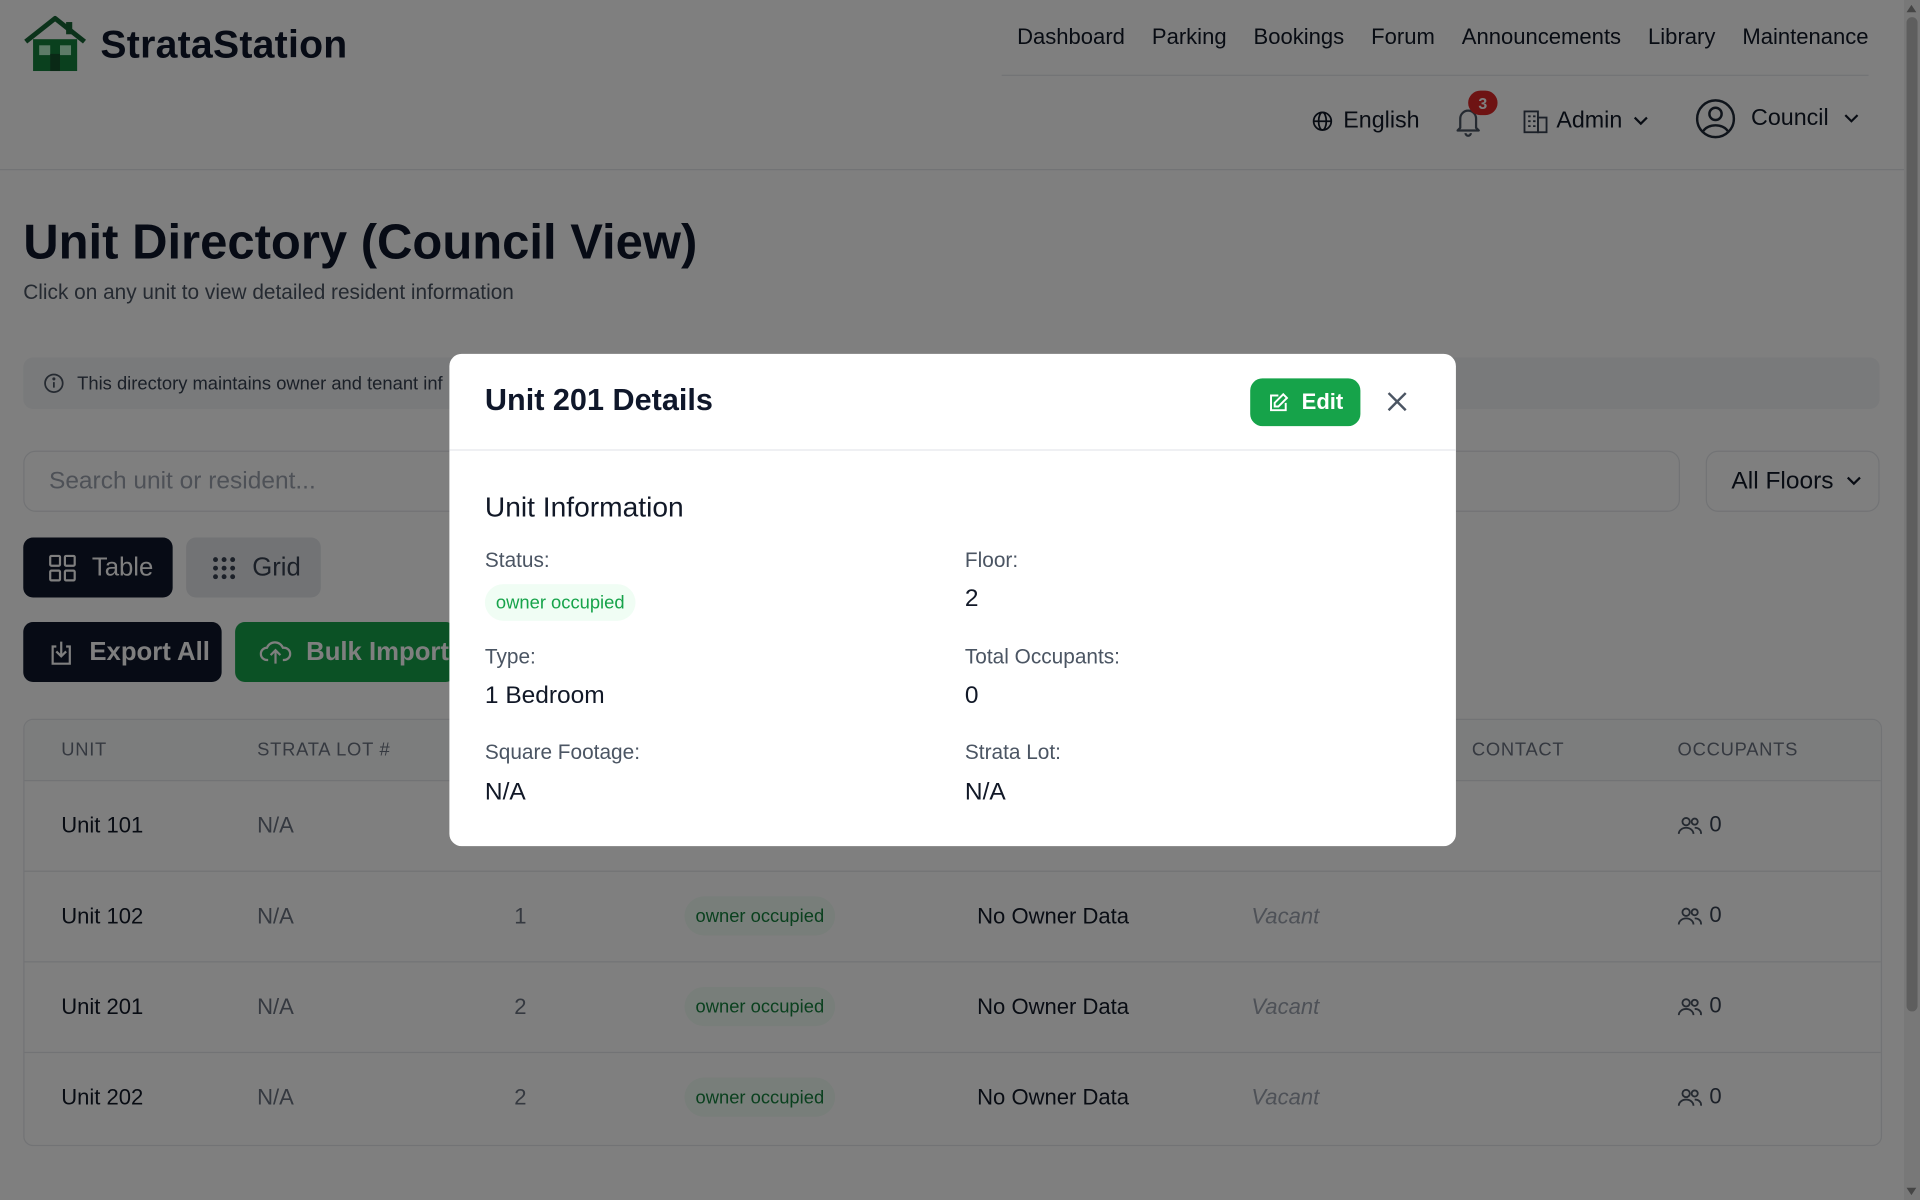 This screenshot has width=1920, height=1200. What do you see at coordinates (1278, 402) in the screenshot?
I see `edit-icon` at bounding box center [1278, 402].